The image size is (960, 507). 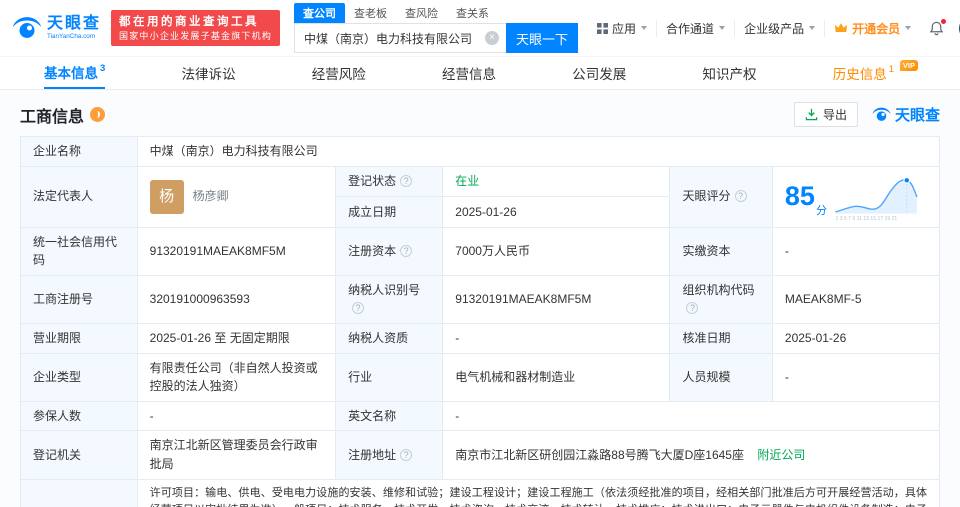 What do you see at coordinates (492, 38) in the screenshot?
I see `clear-search-icon: ×` at bounding box center [492, 38].